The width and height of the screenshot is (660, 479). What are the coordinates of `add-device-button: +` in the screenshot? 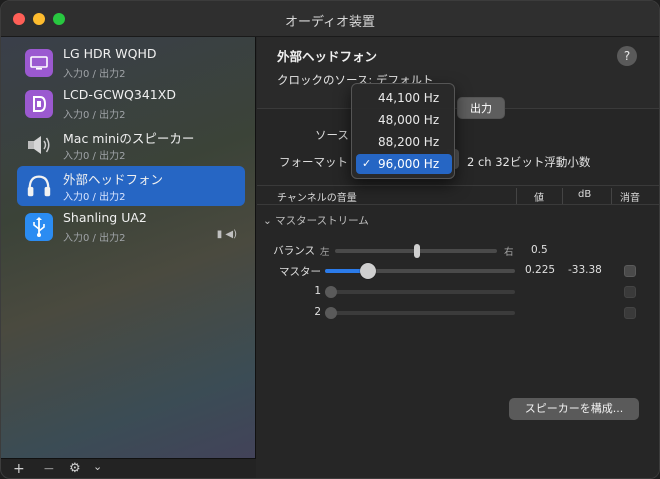 It's located at (19, 469).